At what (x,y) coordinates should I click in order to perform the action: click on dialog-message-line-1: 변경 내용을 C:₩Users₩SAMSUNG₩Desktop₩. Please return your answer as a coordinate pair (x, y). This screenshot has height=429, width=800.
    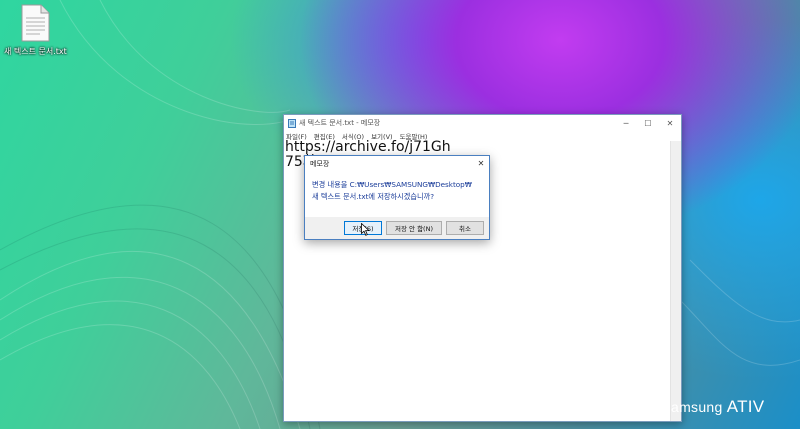
    Looking at the image, I should click on (392, 184).